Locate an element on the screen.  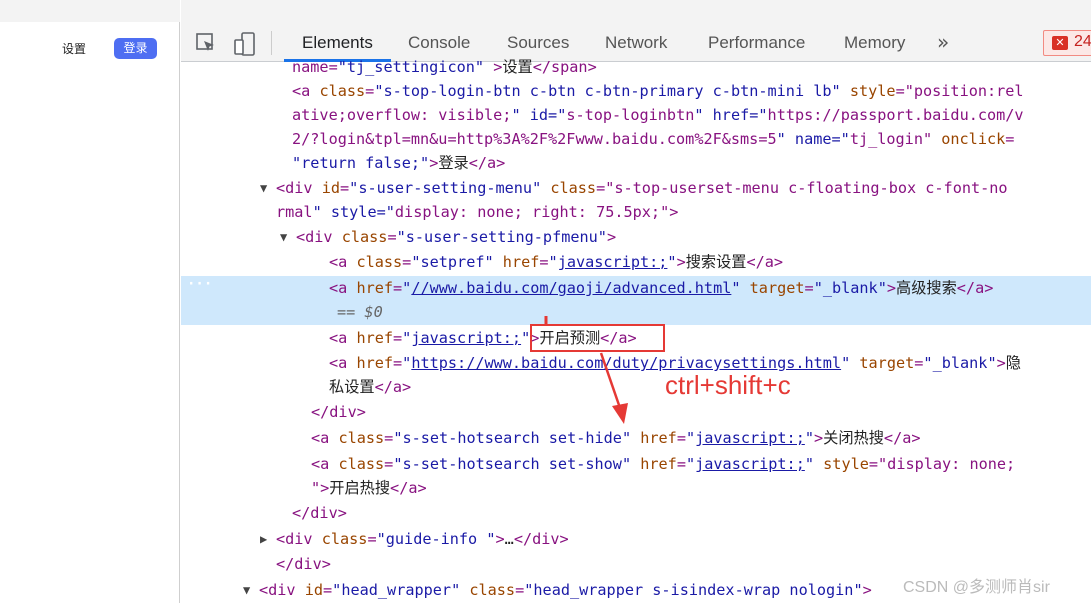
watermark: CSDN @多测师肖sir is located at coordinates (976, 587).